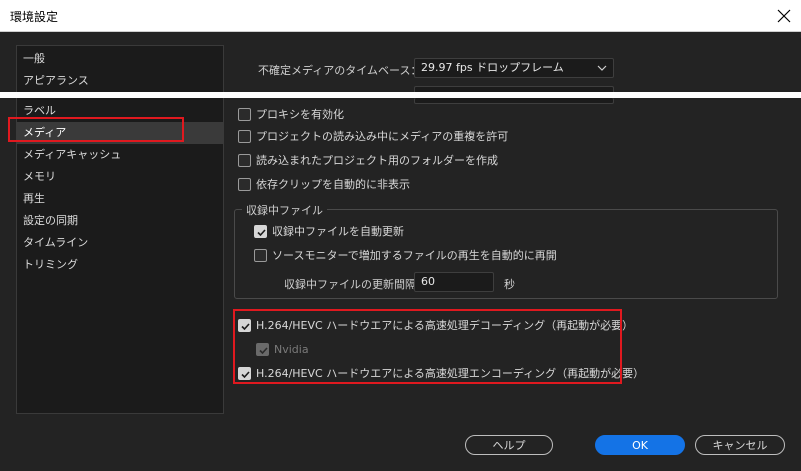 The image size is (801, 471). I want to click on hw-acceleration-highlight-box, so click(427, 346).